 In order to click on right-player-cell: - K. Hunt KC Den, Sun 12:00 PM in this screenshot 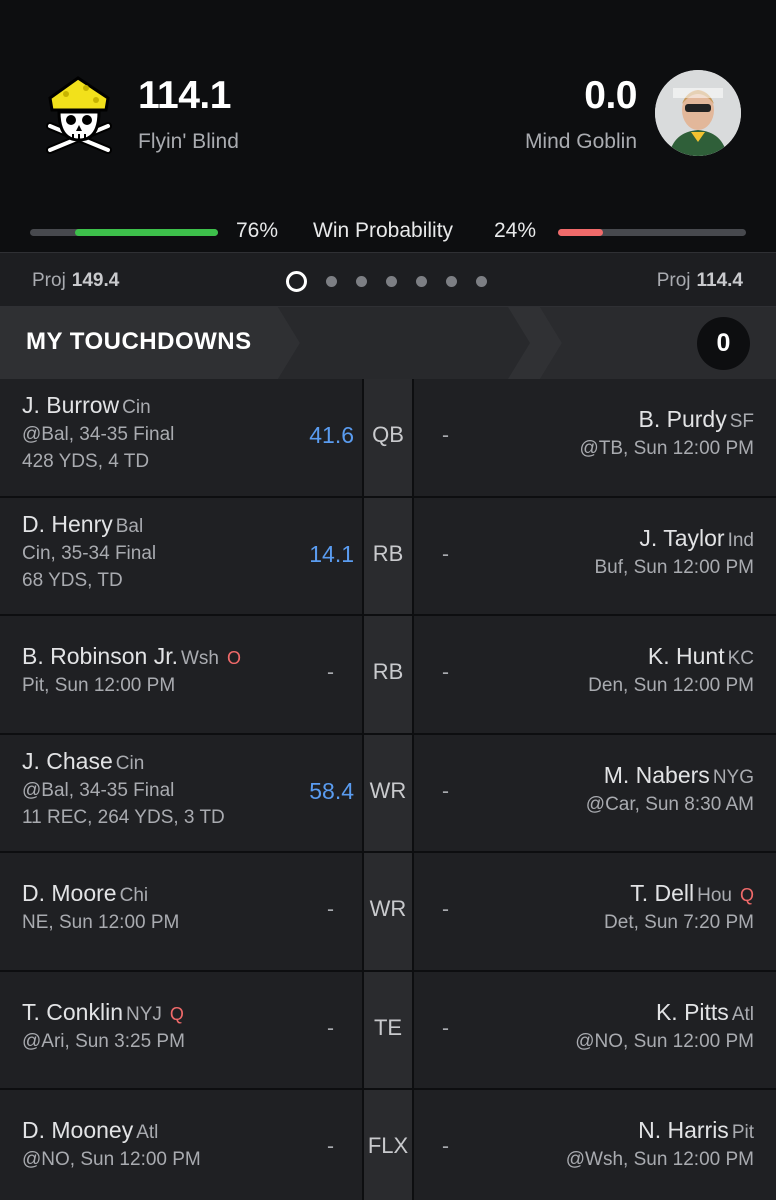, I will do `click(595, 674)`.